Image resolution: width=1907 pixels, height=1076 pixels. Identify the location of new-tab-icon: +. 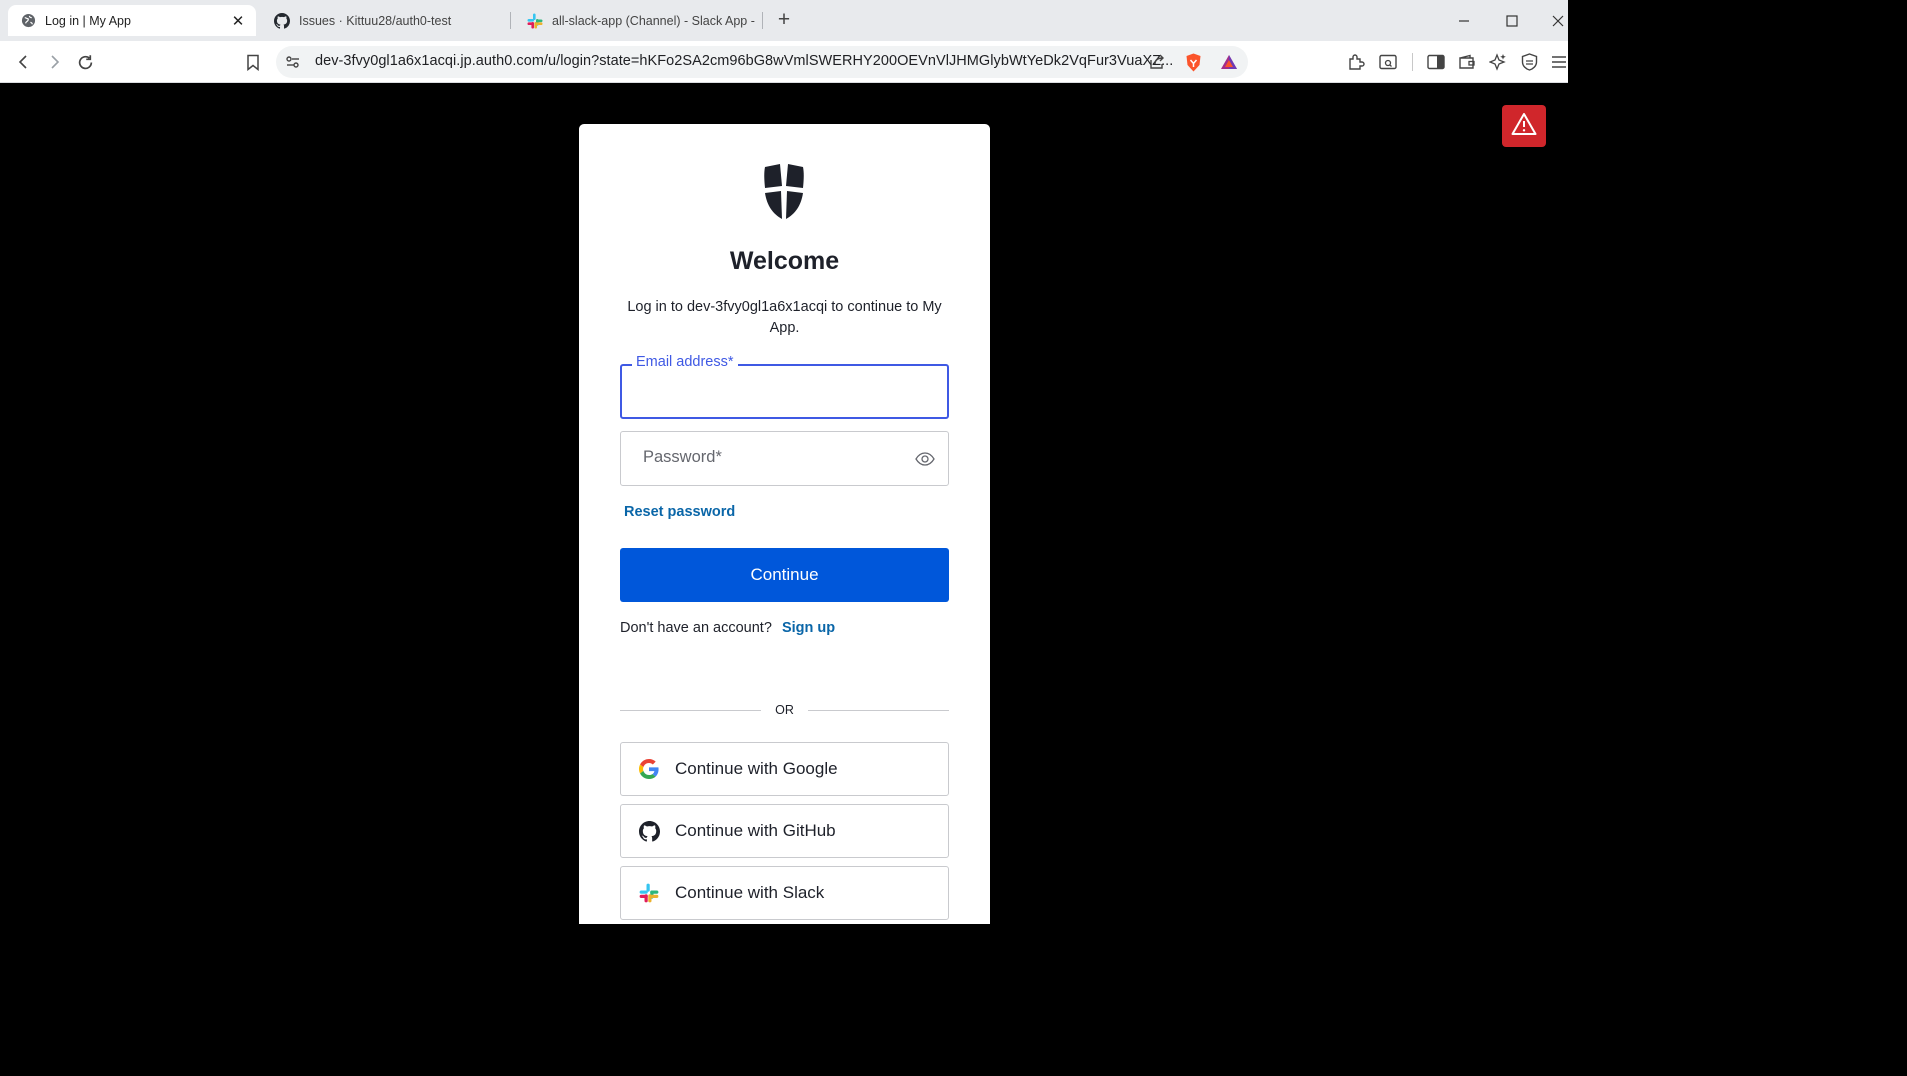
(784, 20).